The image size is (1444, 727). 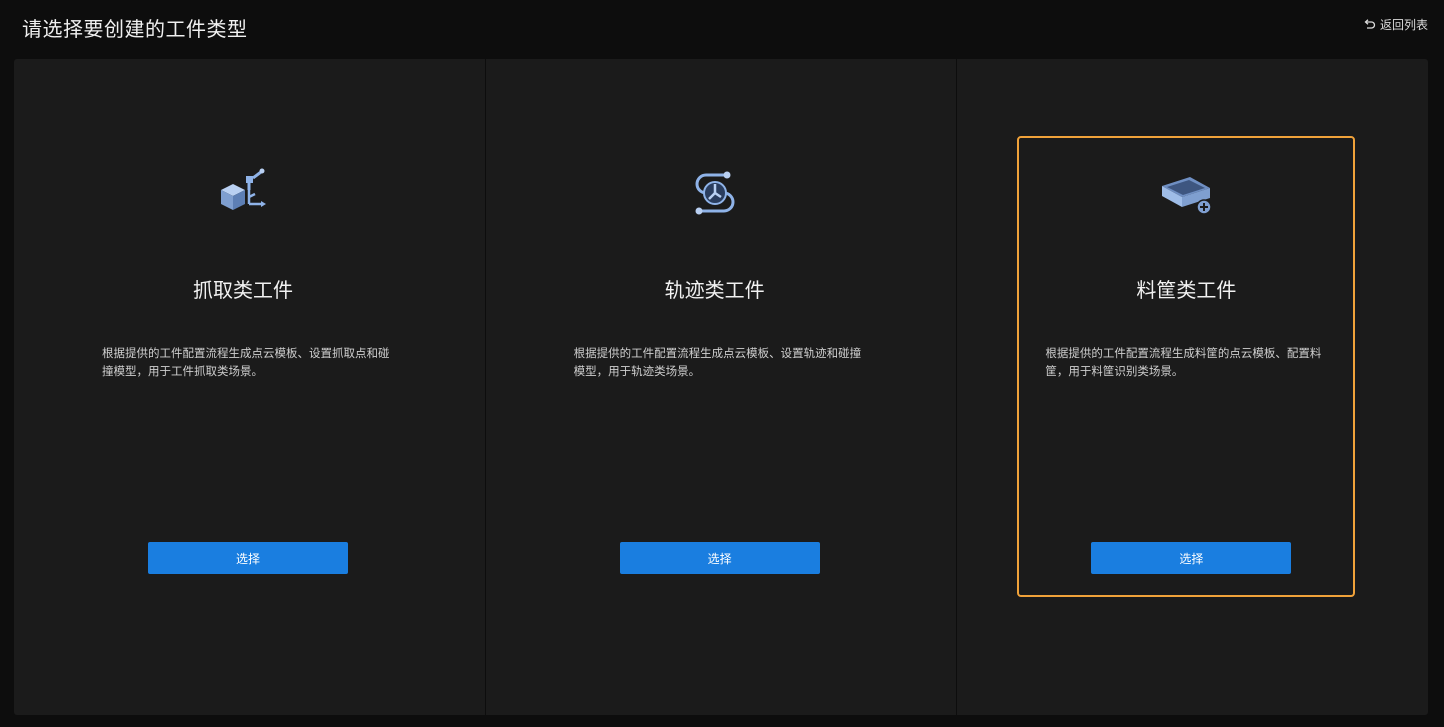 I want to click on back-to-list-link: 返回列表, so click(x=1395, y=24).